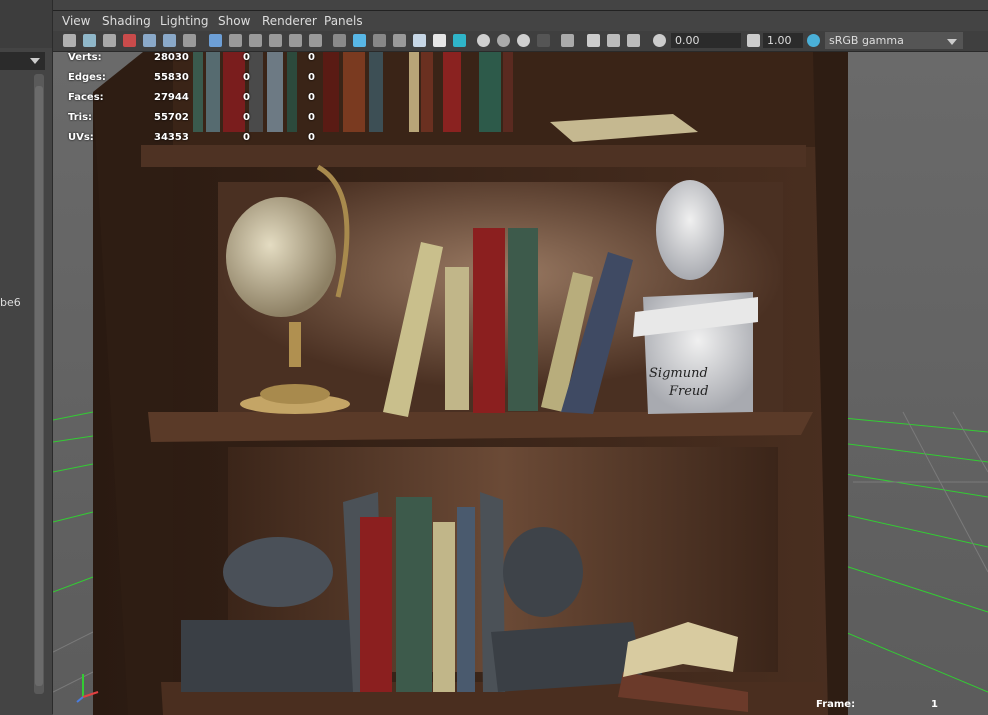  Describe the element at coordinates (275, 40) in the screenshot. I see `gate-mask-icon` at that location.